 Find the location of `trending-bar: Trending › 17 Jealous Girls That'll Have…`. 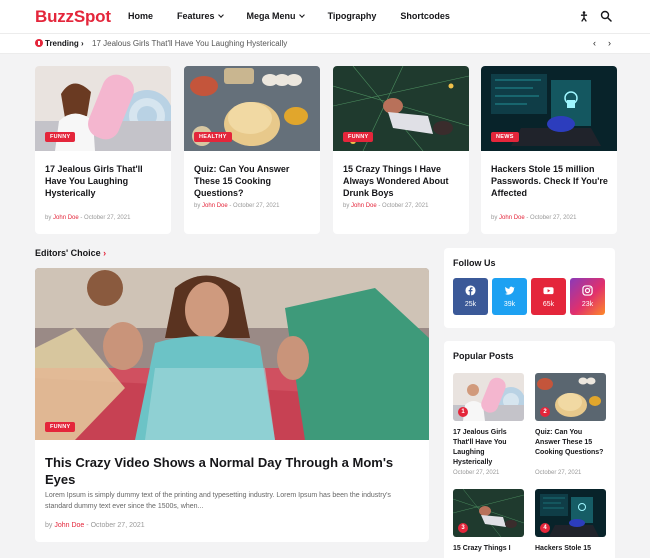

trending-bar: Trending › 17 Jealous Girls That'll Have… is located at coordinates (325, 44).